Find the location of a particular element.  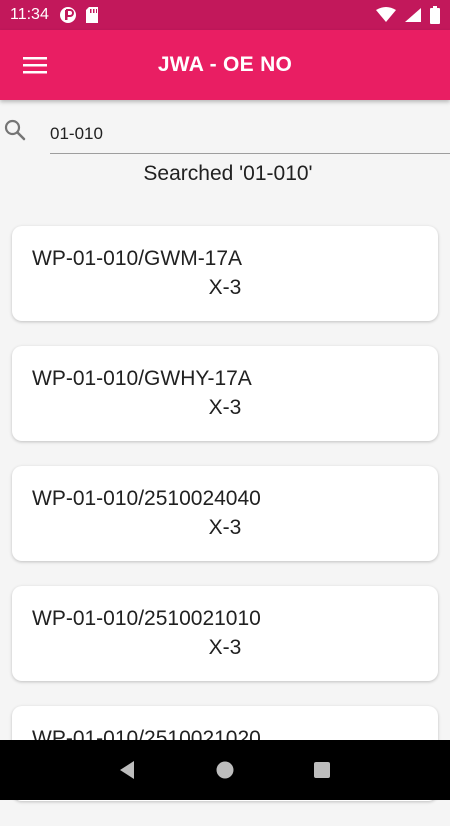

home-button is located at coordinates (225, 770).